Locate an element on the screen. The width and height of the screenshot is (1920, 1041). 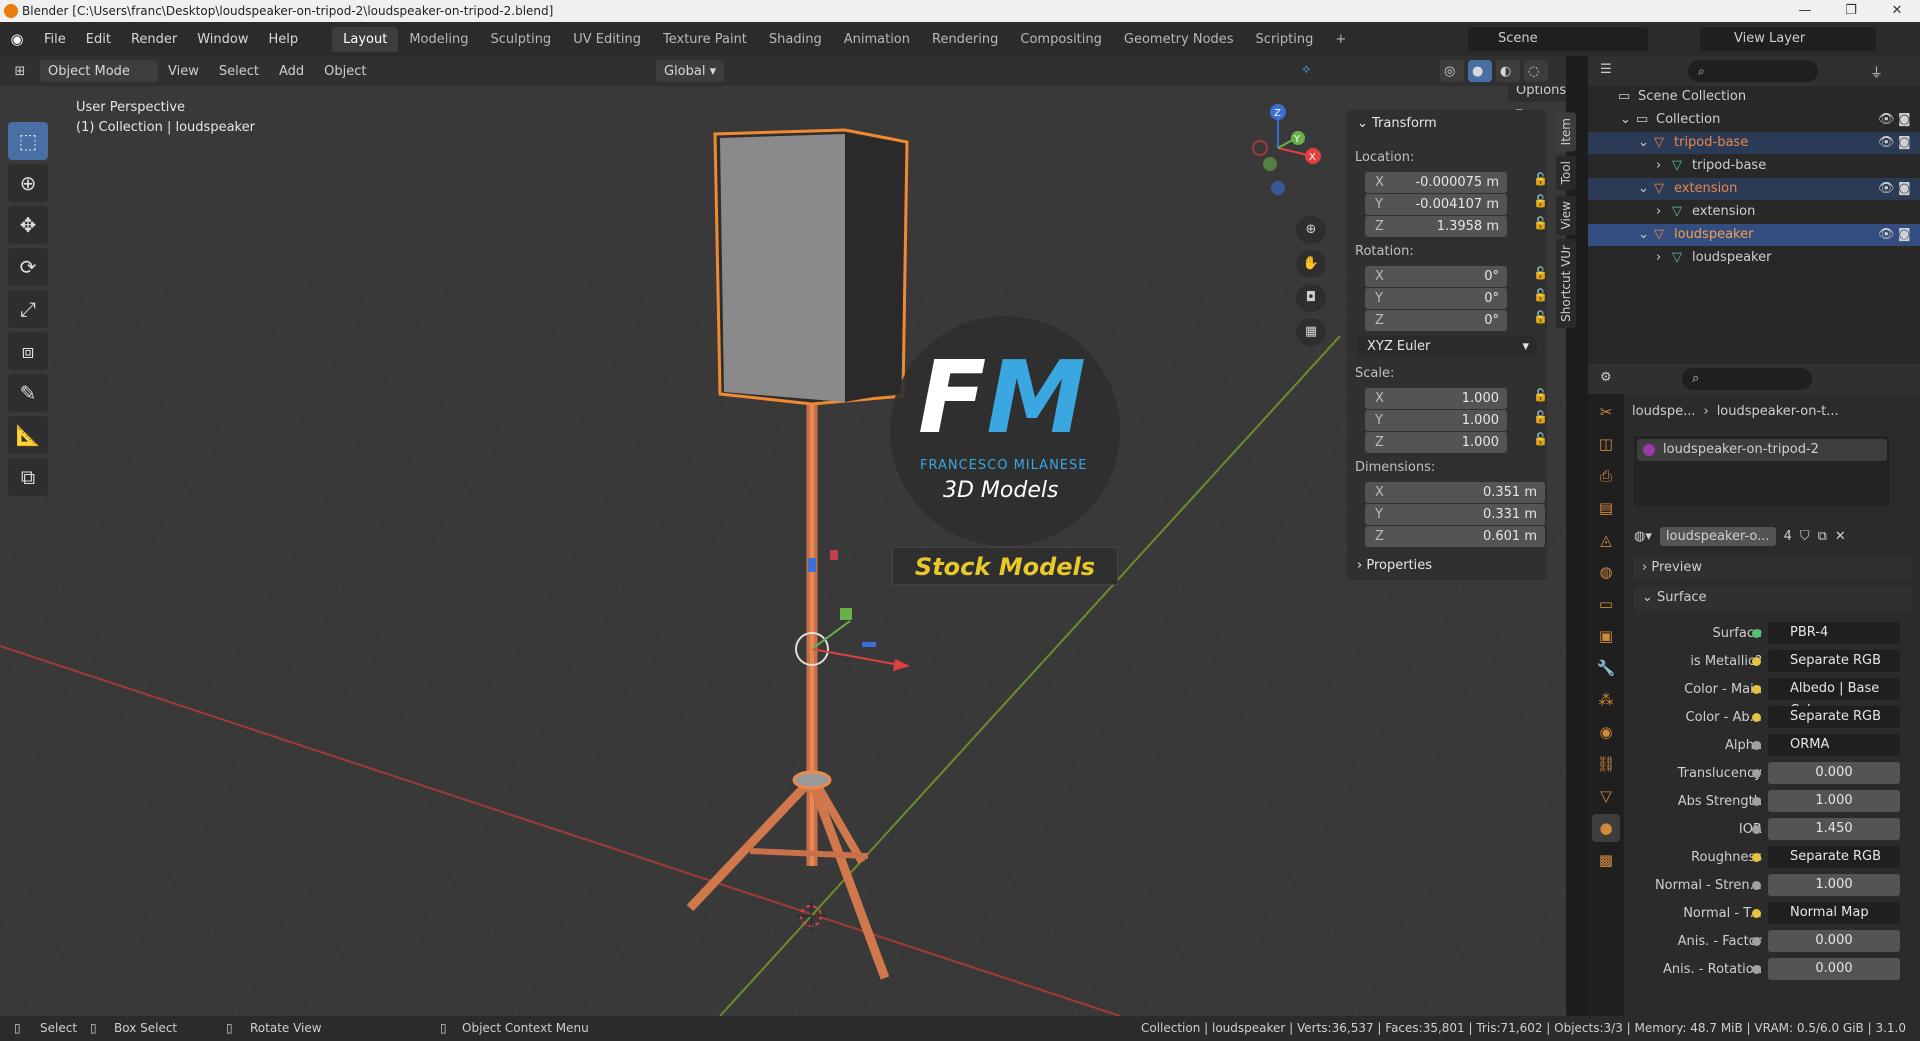
viewport-options-button: Options ▾ is located at coordinates (1537, 103).